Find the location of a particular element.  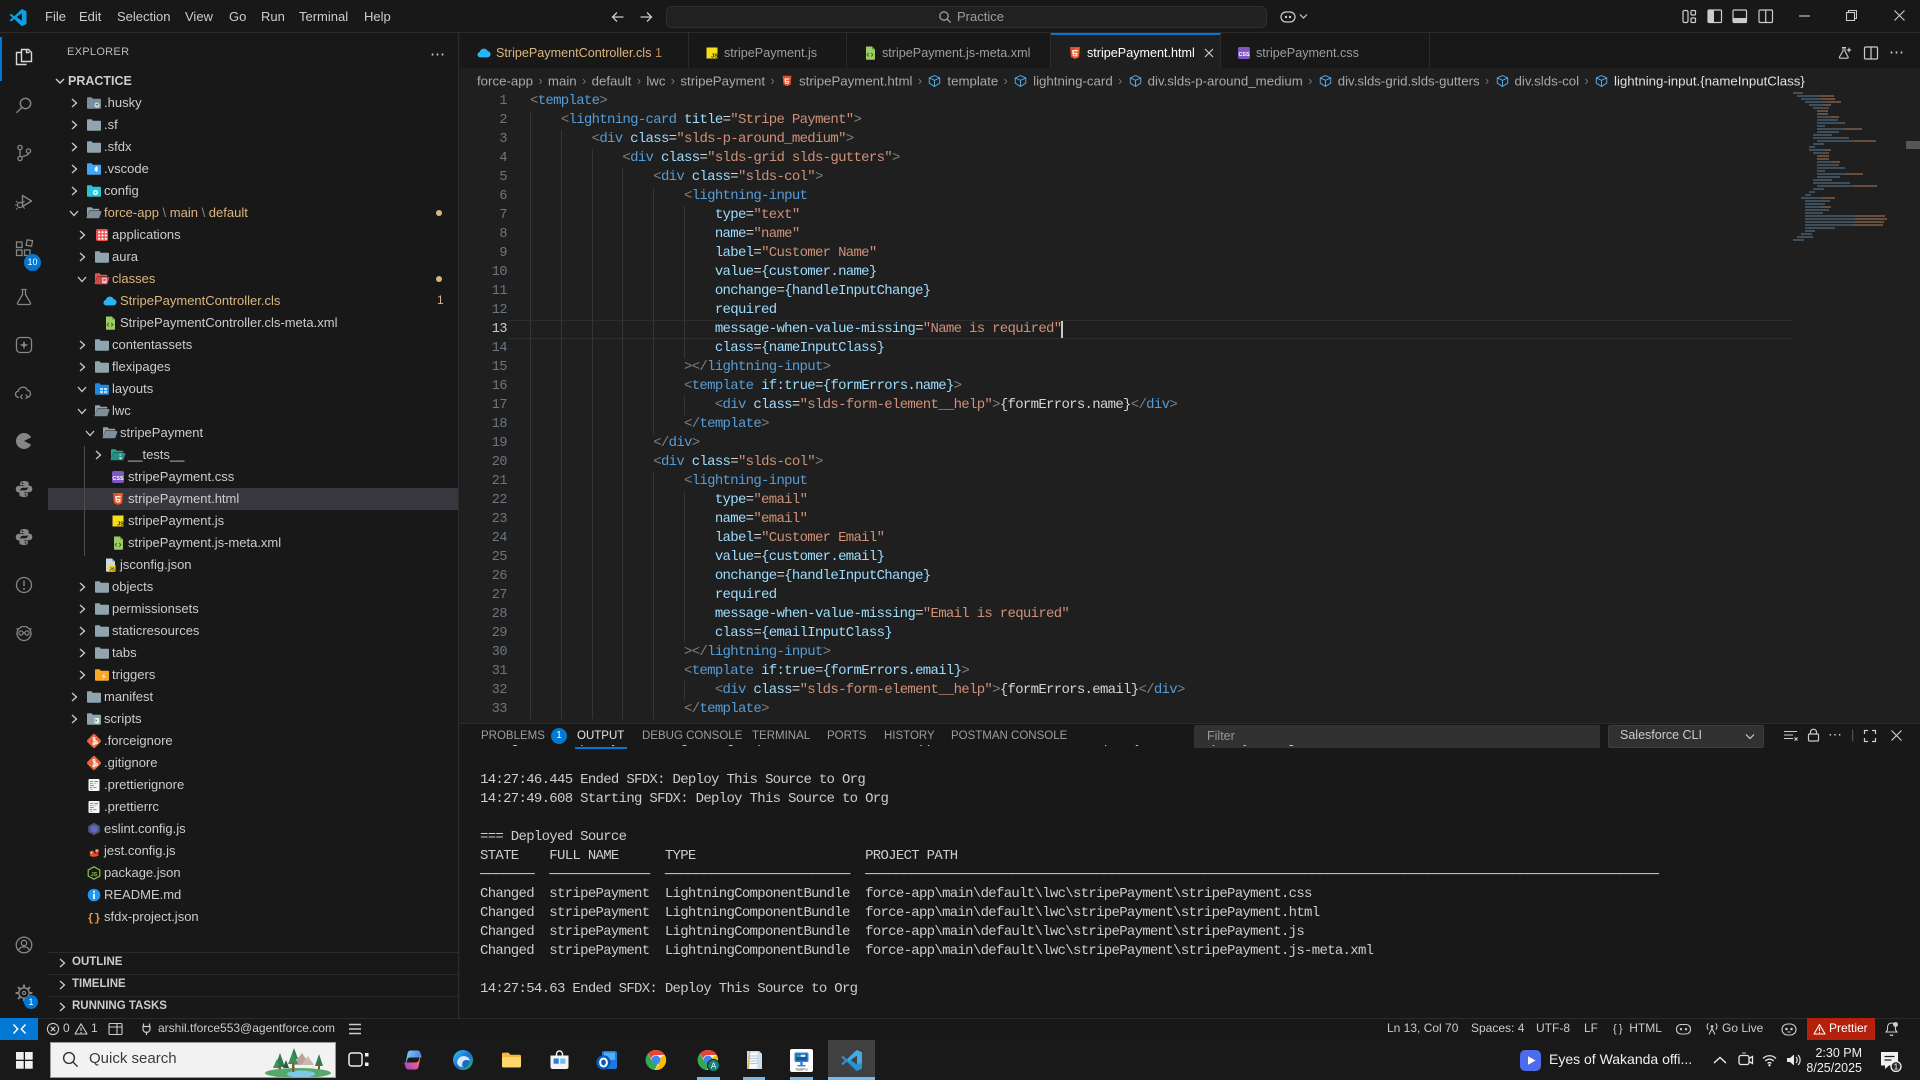

svg-text: TaskPro is located at coordinates (801, 1070).